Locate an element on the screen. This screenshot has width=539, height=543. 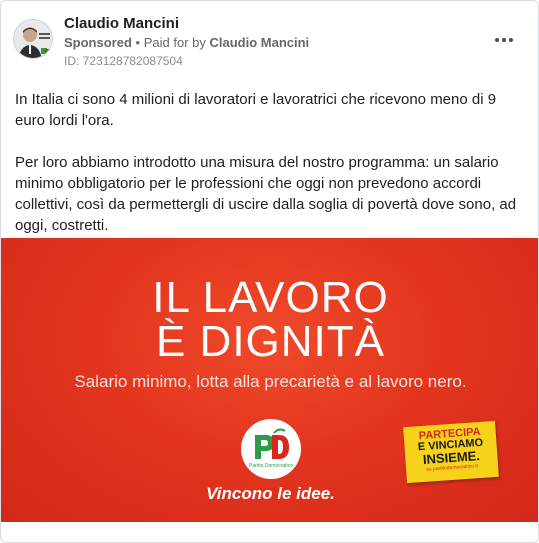
more-options-button is located at coordinates (504, 40).